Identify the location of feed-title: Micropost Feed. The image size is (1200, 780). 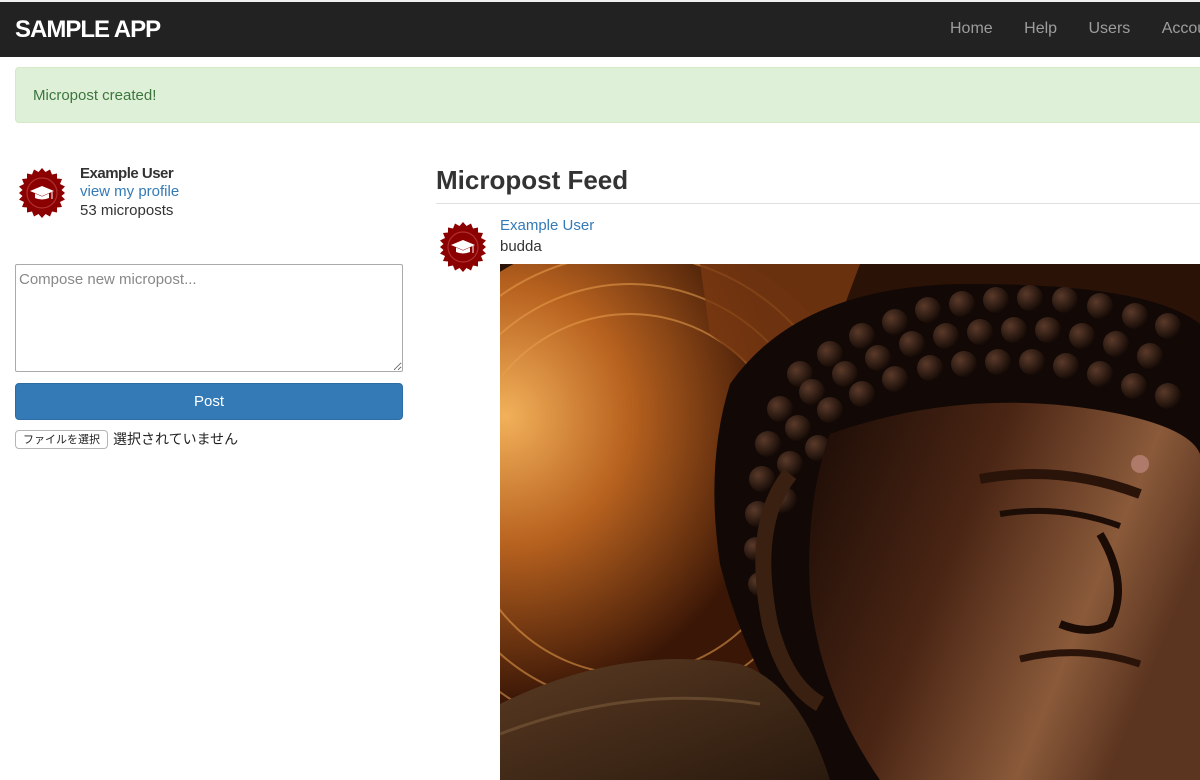
(532, 180).